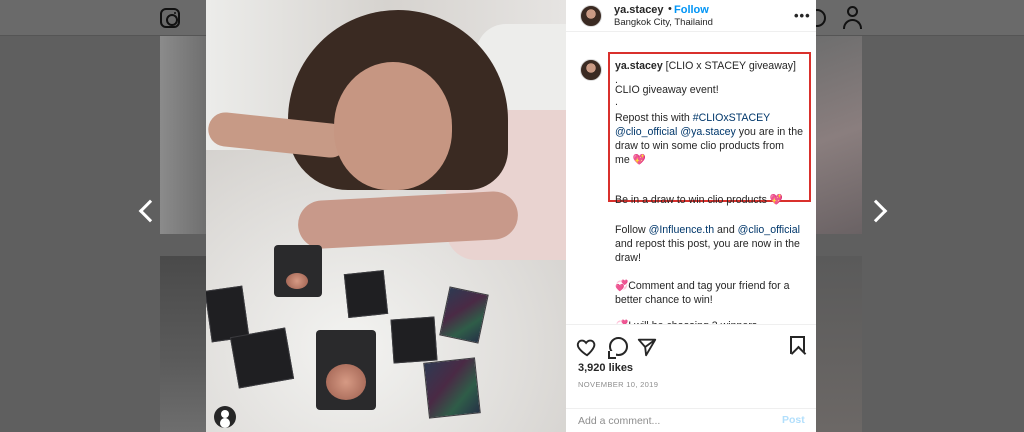 The width and height of the screenshot is (1024, 432). I want to click on caption-line: draw to win some clio products from, so click(699, 146).